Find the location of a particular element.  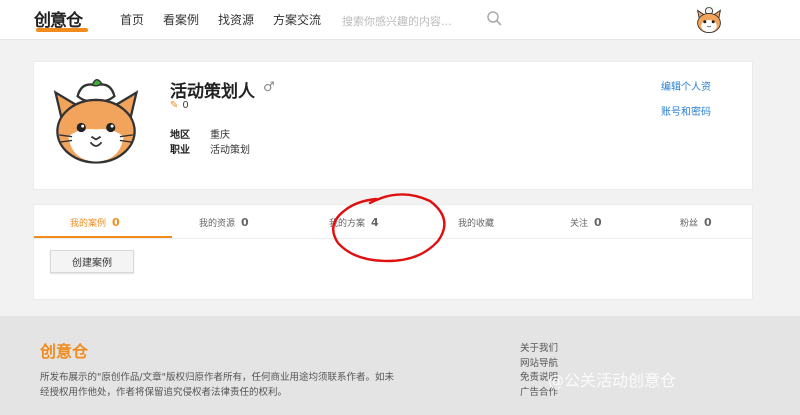

nav-proposals: 方案交流 is located at coordinates (297, 19).